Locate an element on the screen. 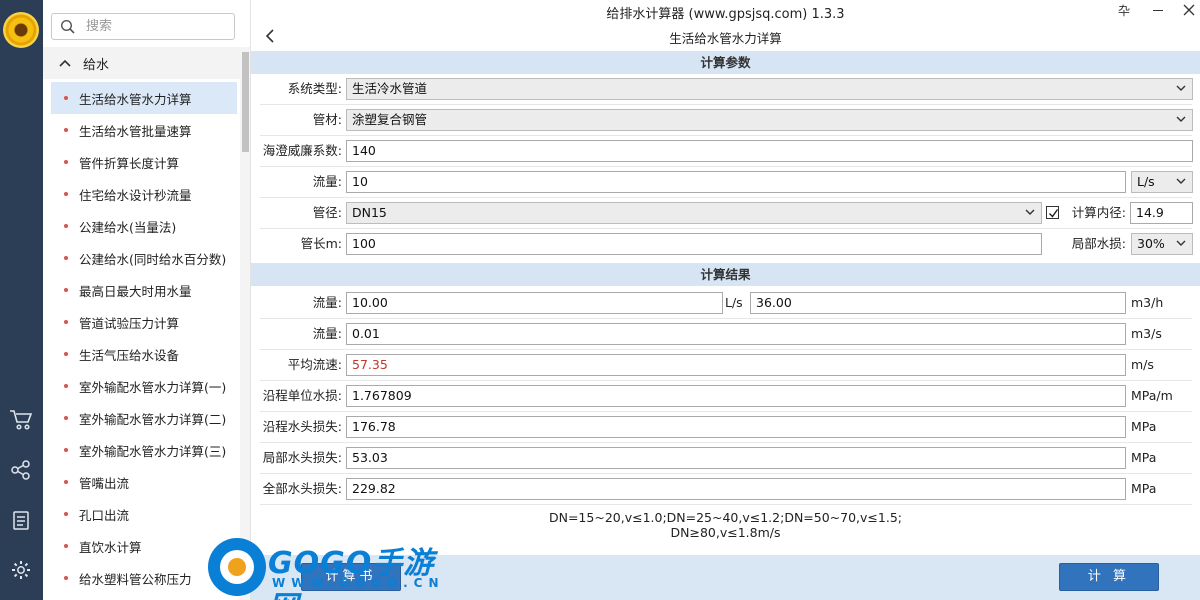 The image size is (1200, 600). calc-diameter-checkbox is located at coordinates (1052, 212).